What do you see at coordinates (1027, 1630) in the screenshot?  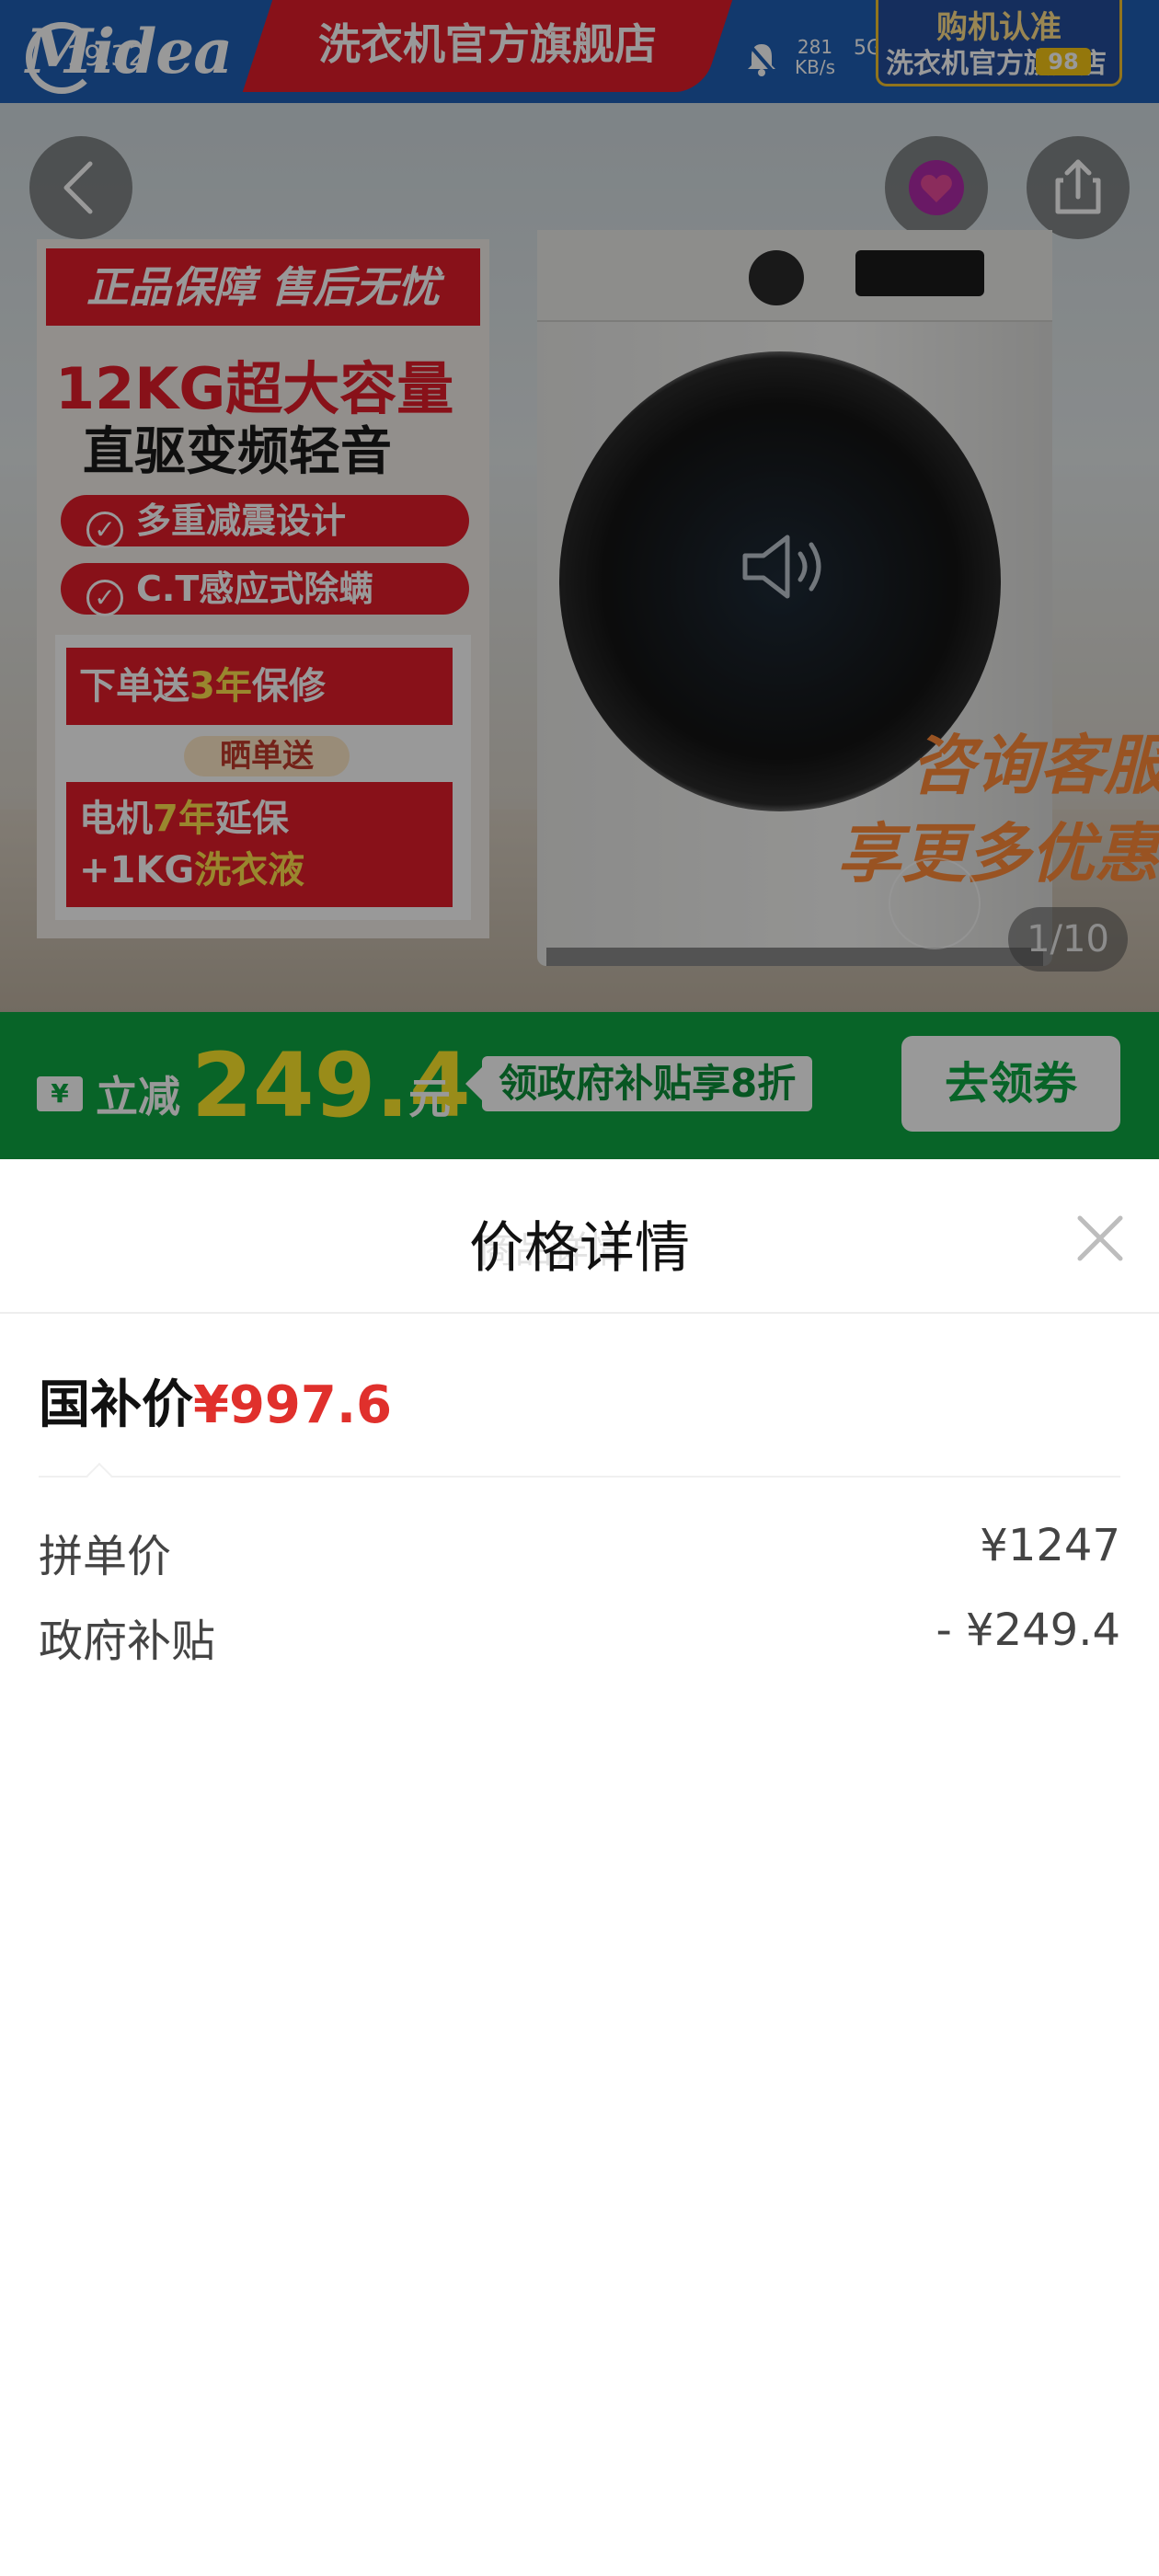 I see `line-item-value: - ¥249.4` at bounding box center [1027, 1630].